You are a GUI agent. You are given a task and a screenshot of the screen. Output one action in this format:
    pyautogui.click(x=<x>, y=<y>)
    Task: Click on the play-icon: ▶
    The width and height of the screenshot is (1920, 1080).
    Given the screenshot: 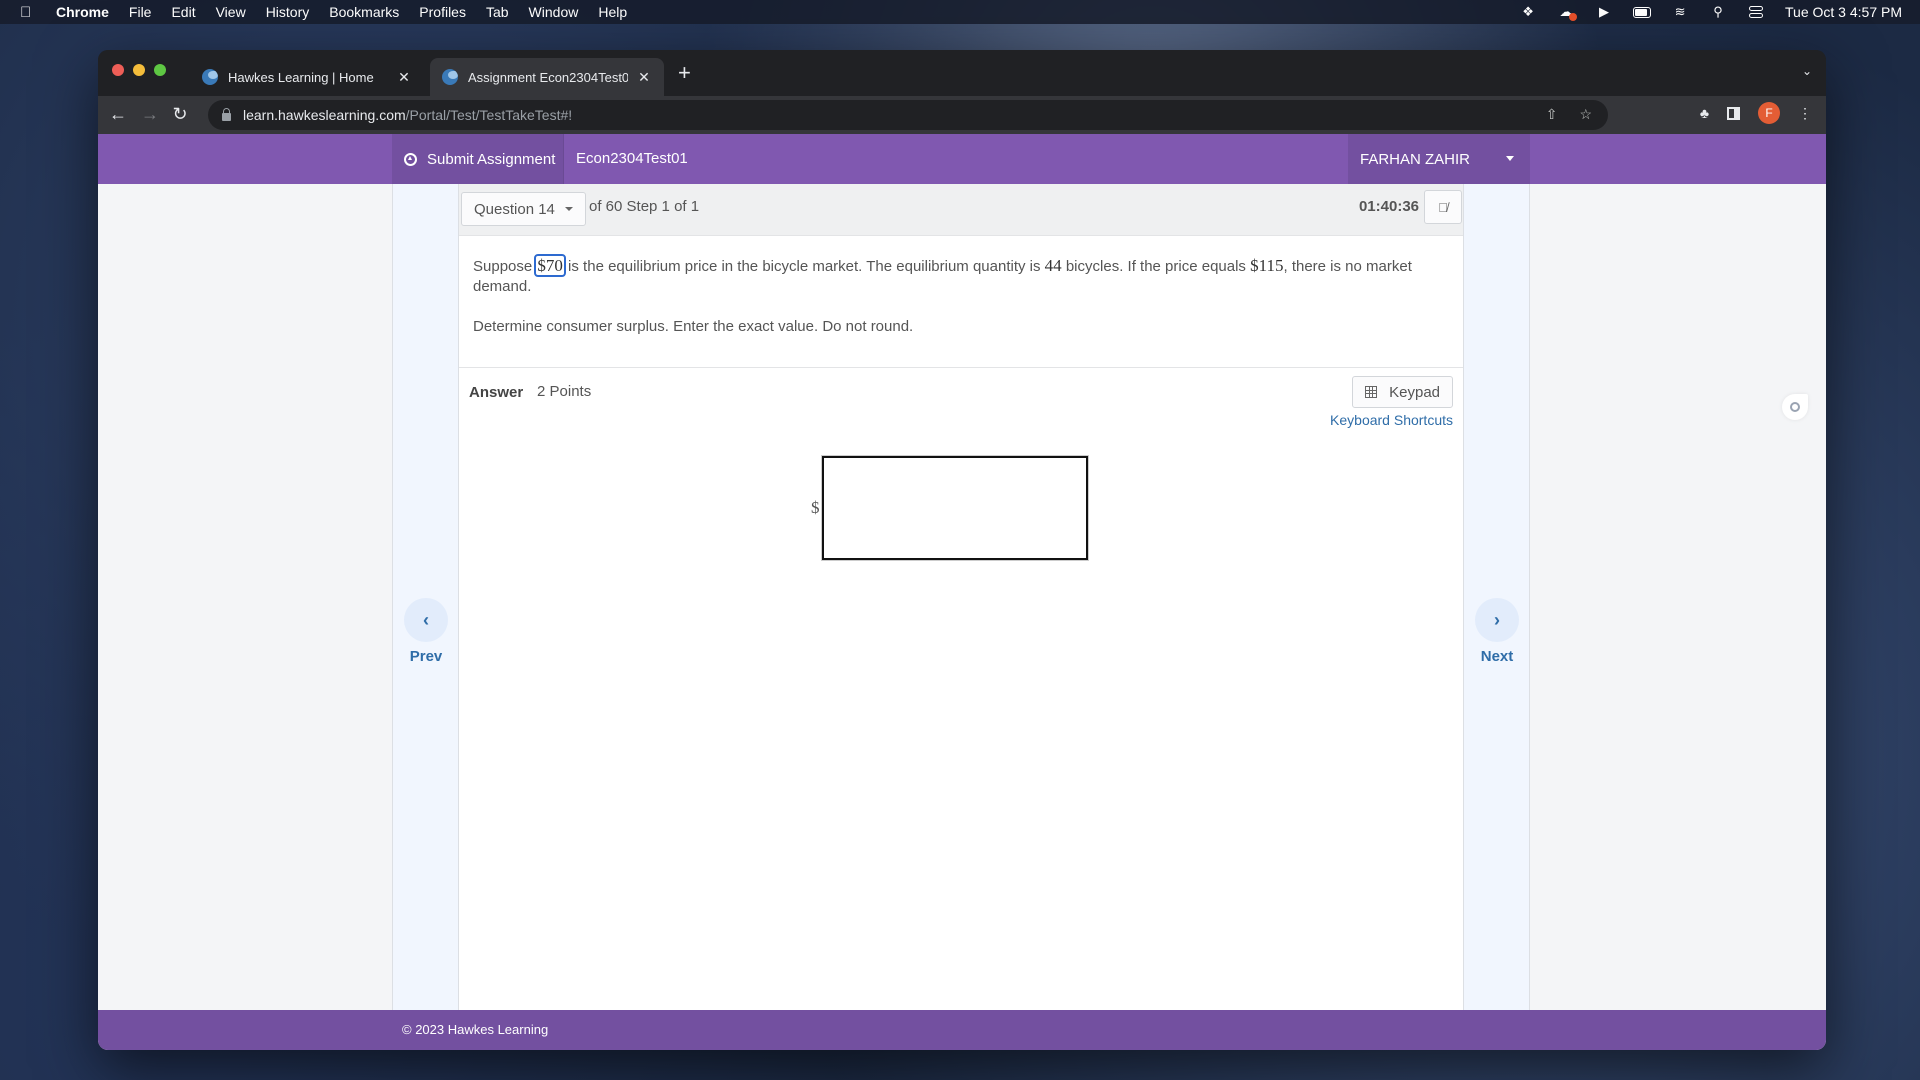 What is the action you would take?
    pyautogui.click(x=1604, y=11)
    